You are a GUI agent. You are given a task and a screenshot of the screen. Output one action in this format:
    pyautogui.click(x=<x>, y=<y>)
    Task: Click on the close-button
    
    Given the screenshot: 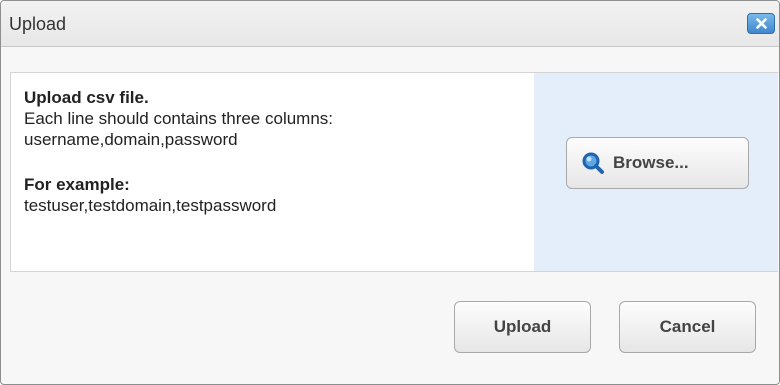 What is the action you would take?
    pyautogui.click(x=761, y=23)
    